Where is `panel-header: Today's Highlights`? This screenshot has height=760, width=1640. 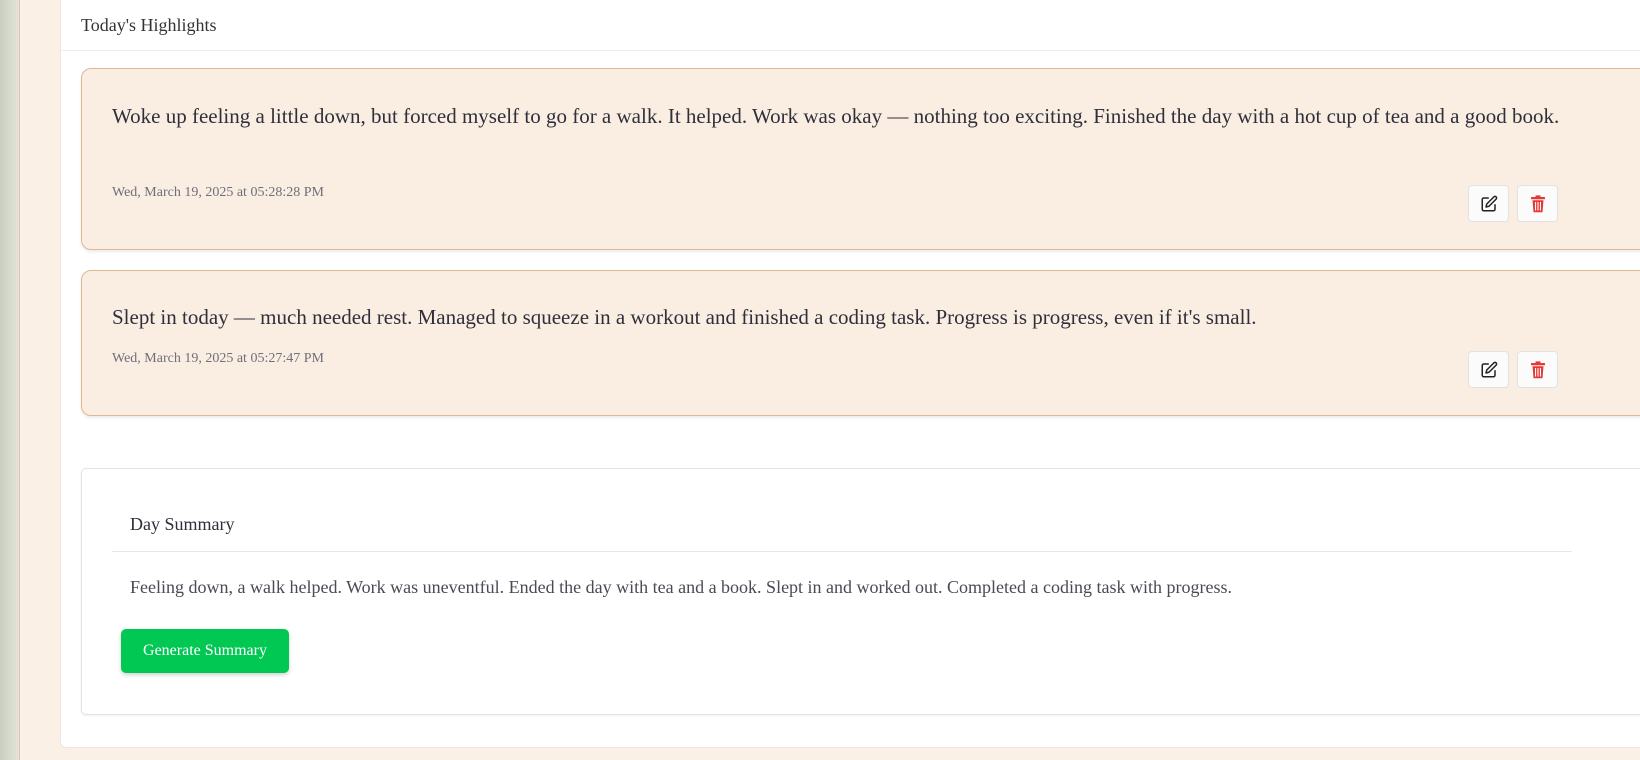 panel-header: Today's Highlights is located at coordinates (850, 25).